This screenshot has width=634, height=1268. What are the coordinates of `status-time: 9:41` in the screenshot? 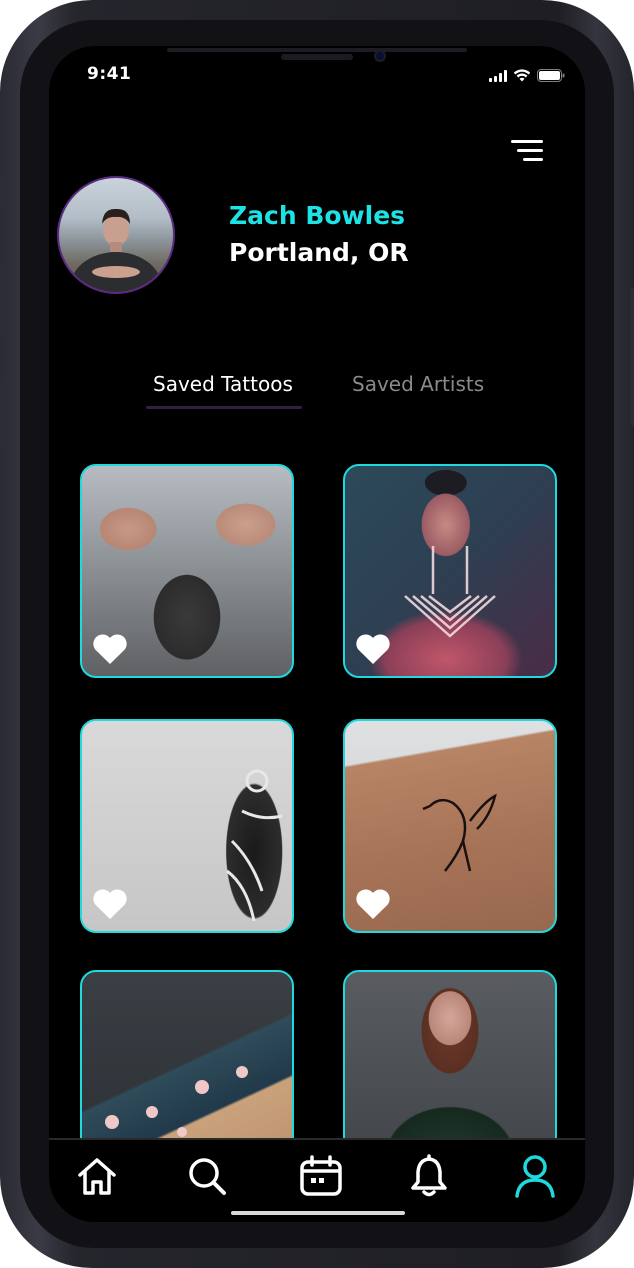 It's located at (109, 74).